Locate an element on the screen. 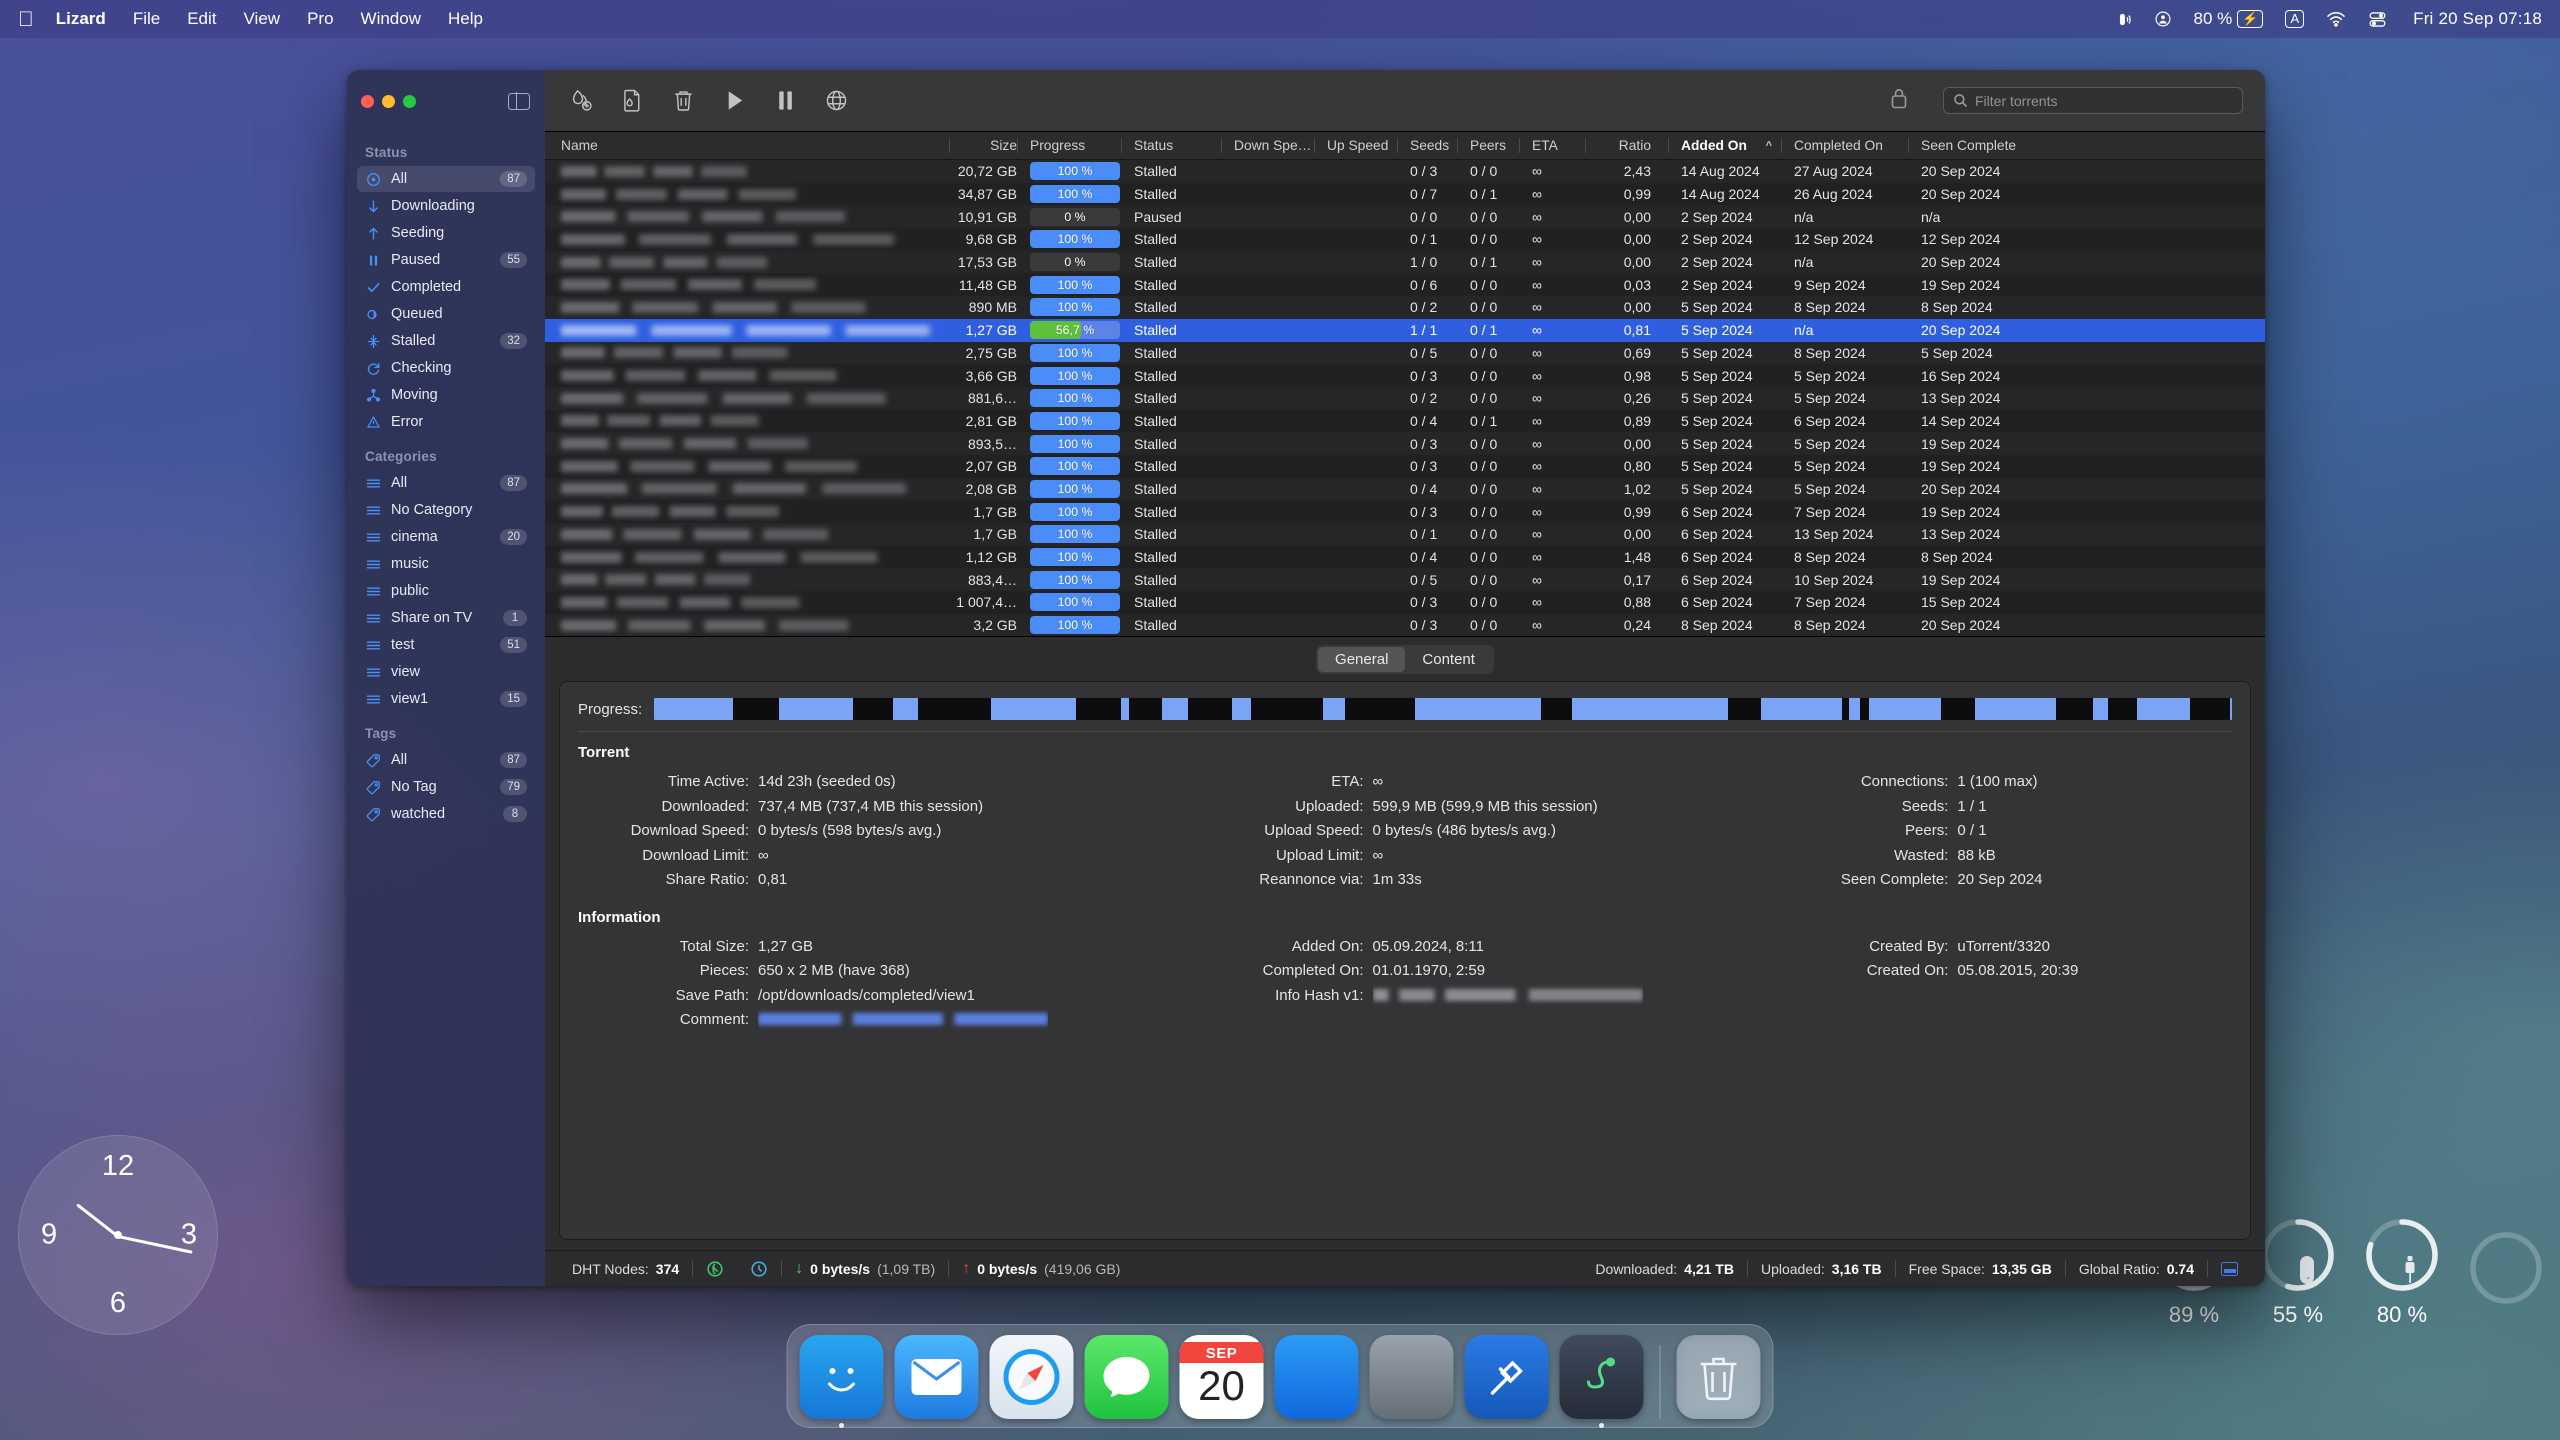  traffic-lights is located at coordinates (388, 101).